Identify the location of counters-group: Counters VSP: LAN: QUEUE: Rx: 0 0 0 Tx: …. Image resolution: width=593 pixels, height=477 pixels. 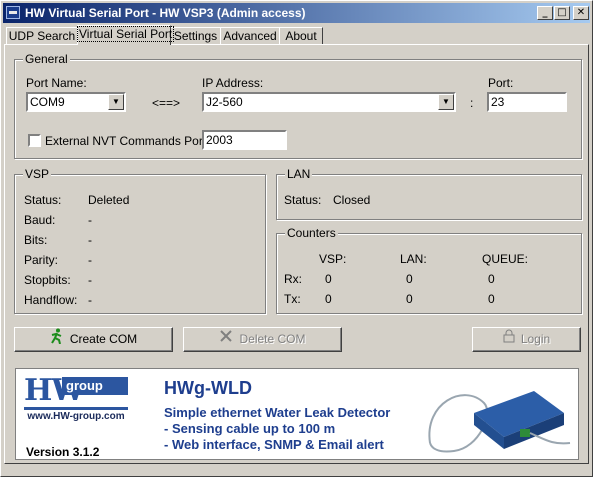
(429, 270).